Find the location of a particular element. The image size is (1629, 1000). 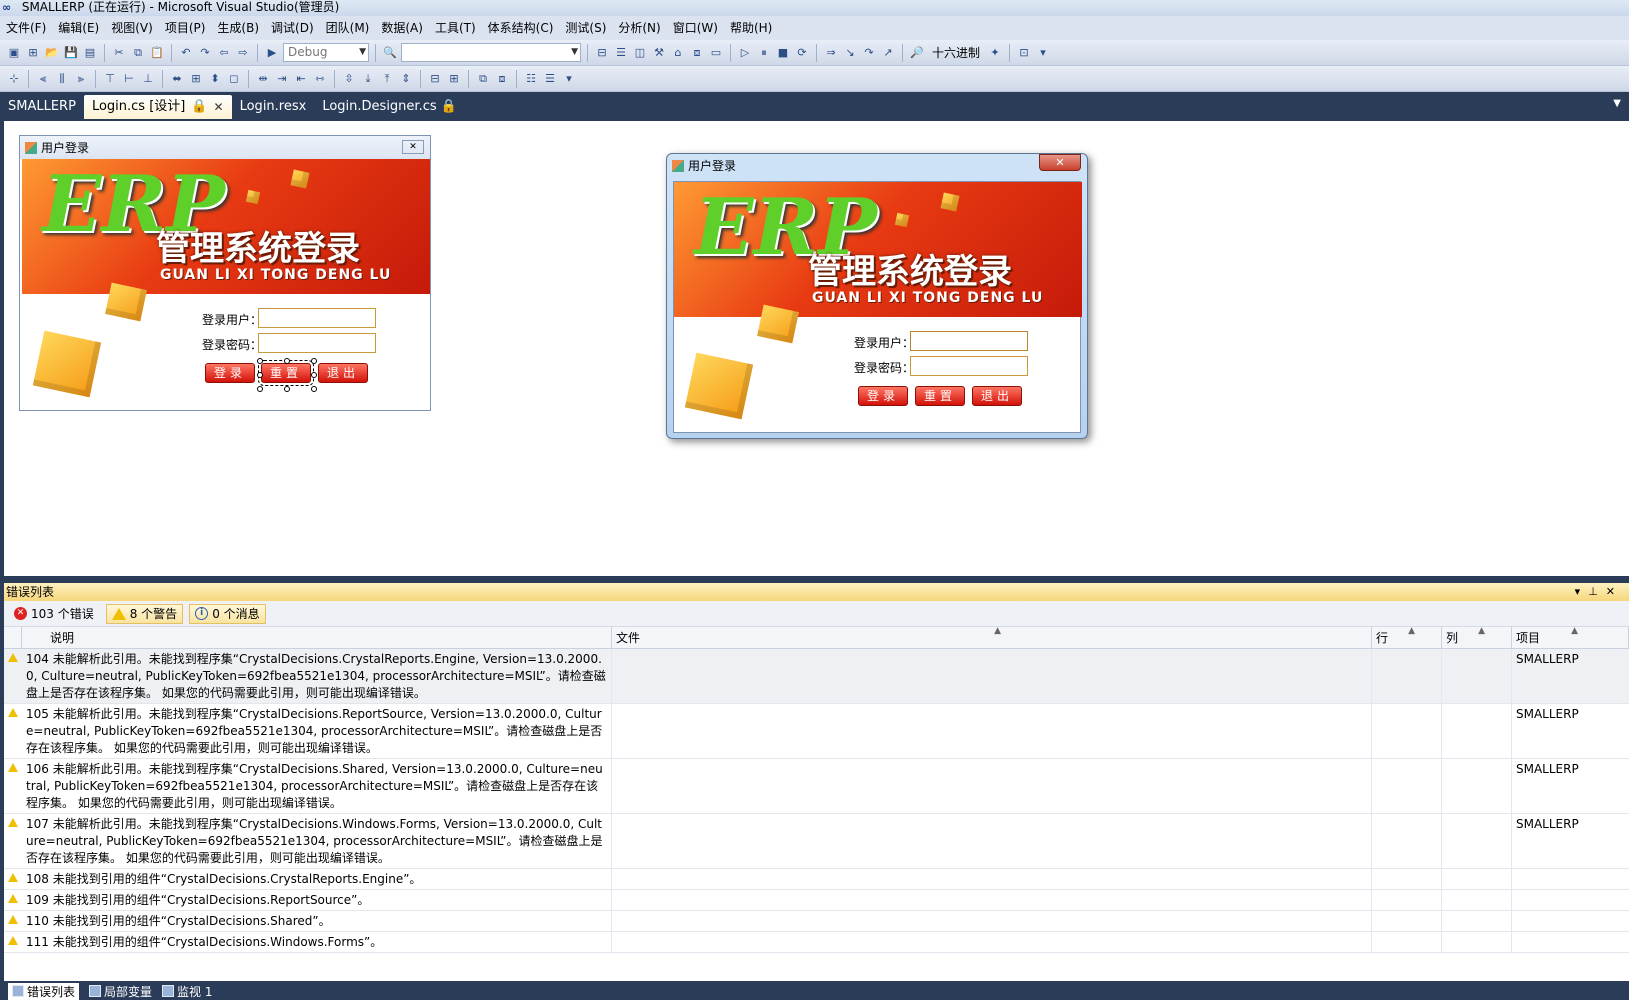

column-header-project: 项目 ▲ is located at coordinates (1570, 637).